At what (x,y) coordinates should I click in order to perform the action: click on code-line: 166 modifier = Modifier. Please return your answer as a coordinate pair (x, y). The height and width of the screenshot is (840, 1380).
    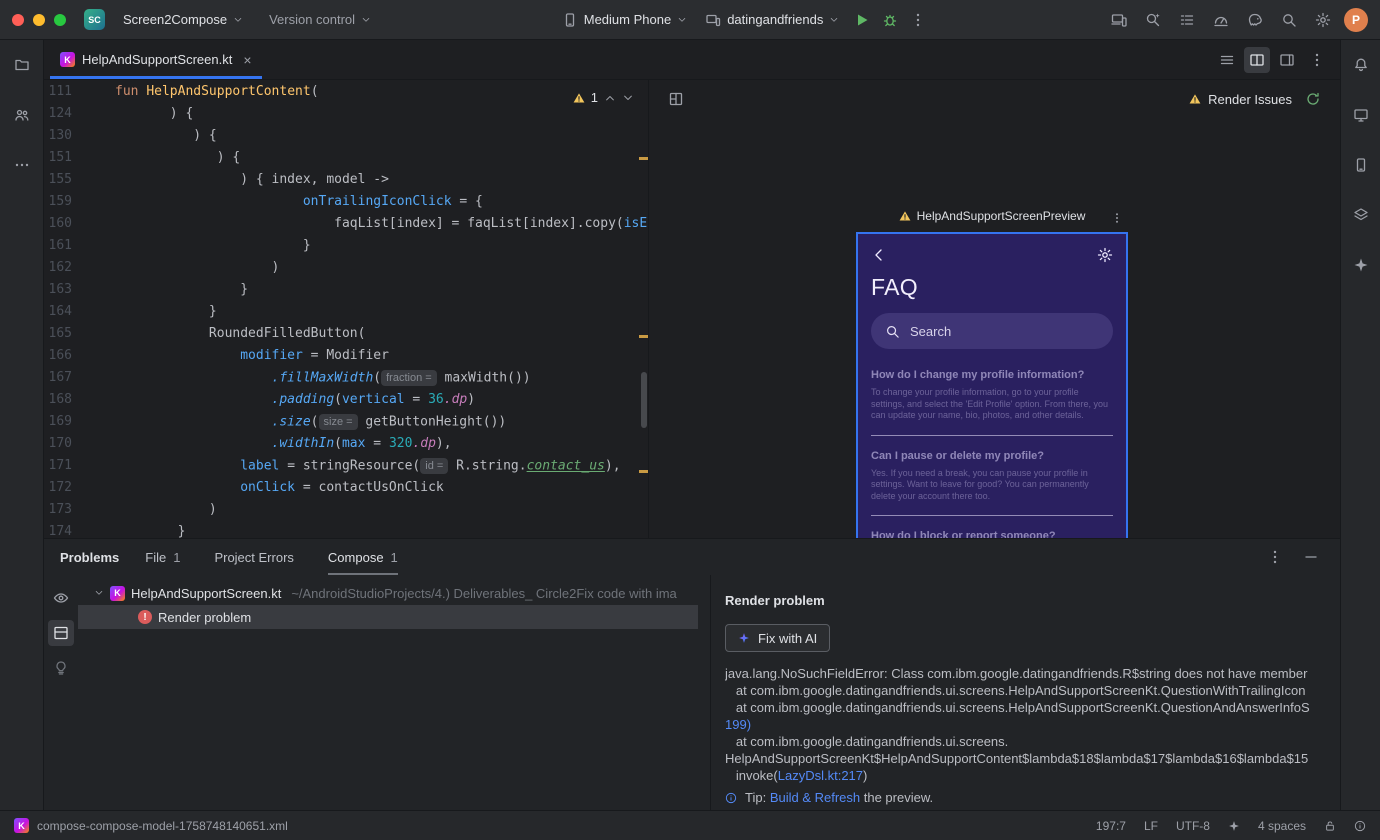
    Looking at the image, I should click on (346, 359).